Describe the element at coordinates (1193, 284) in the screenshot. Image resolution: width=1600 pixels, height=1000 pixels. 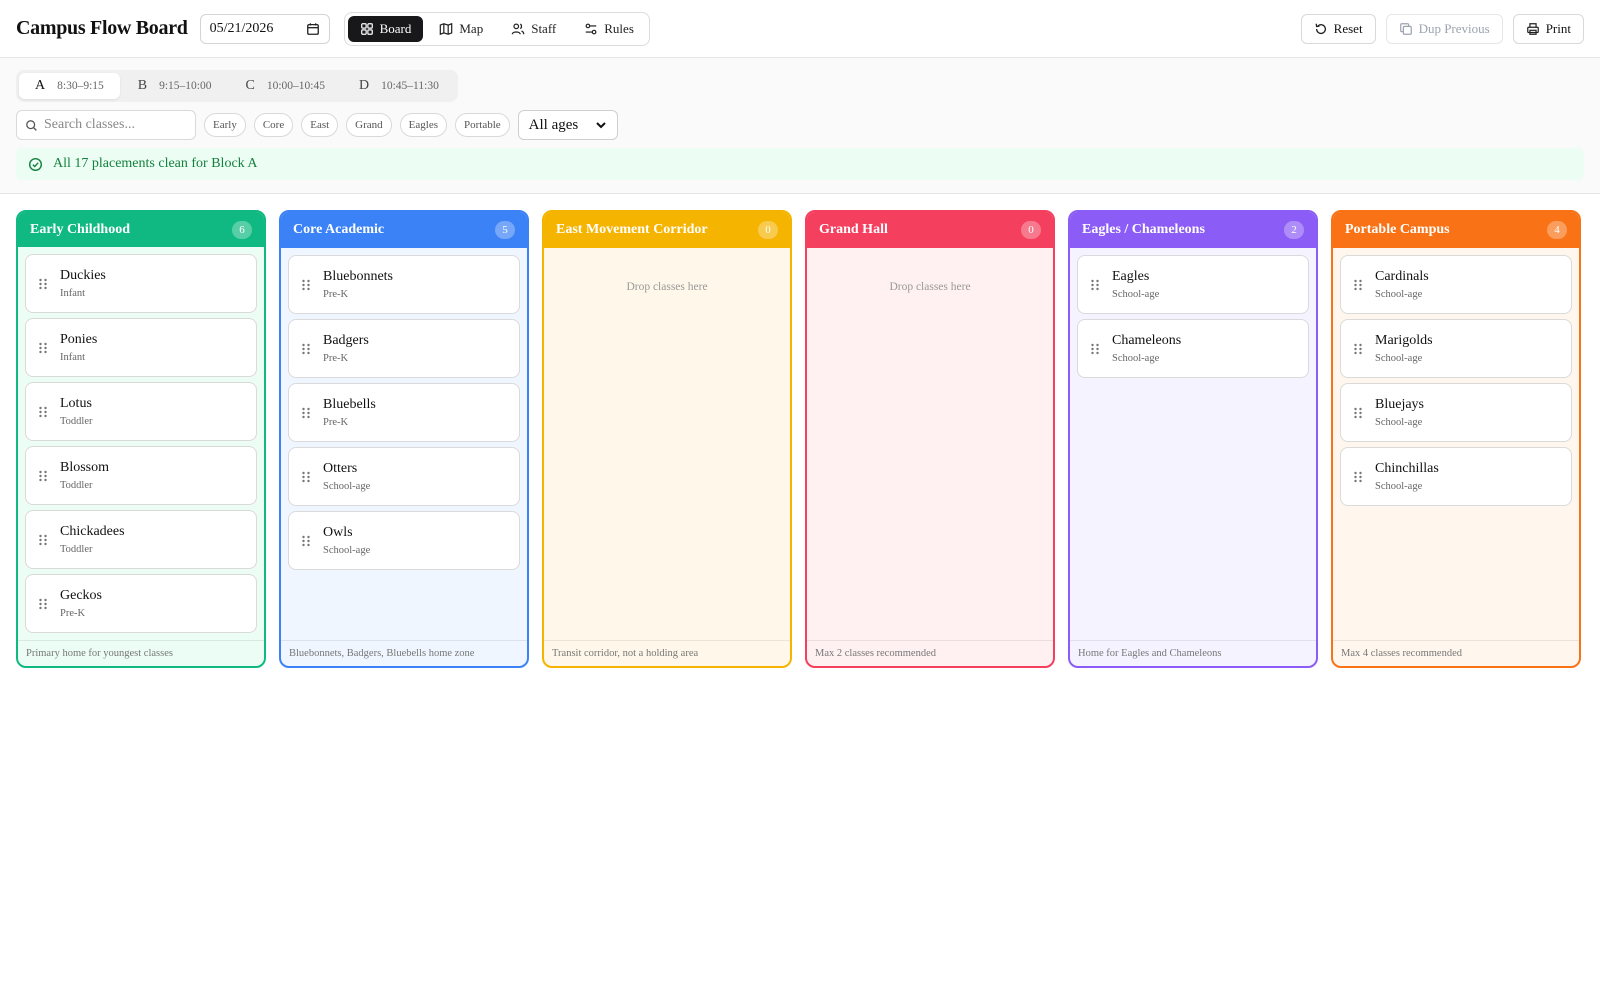
I see `class-card: Eagles School-age` at that location.